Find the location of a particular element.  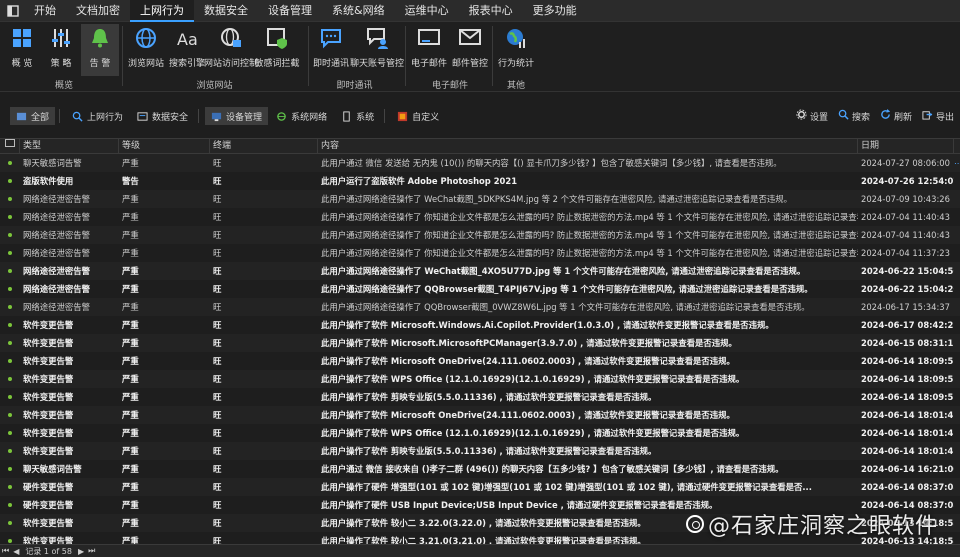

filter-button-3: 数据安全 is located at coordinates (162, 116).